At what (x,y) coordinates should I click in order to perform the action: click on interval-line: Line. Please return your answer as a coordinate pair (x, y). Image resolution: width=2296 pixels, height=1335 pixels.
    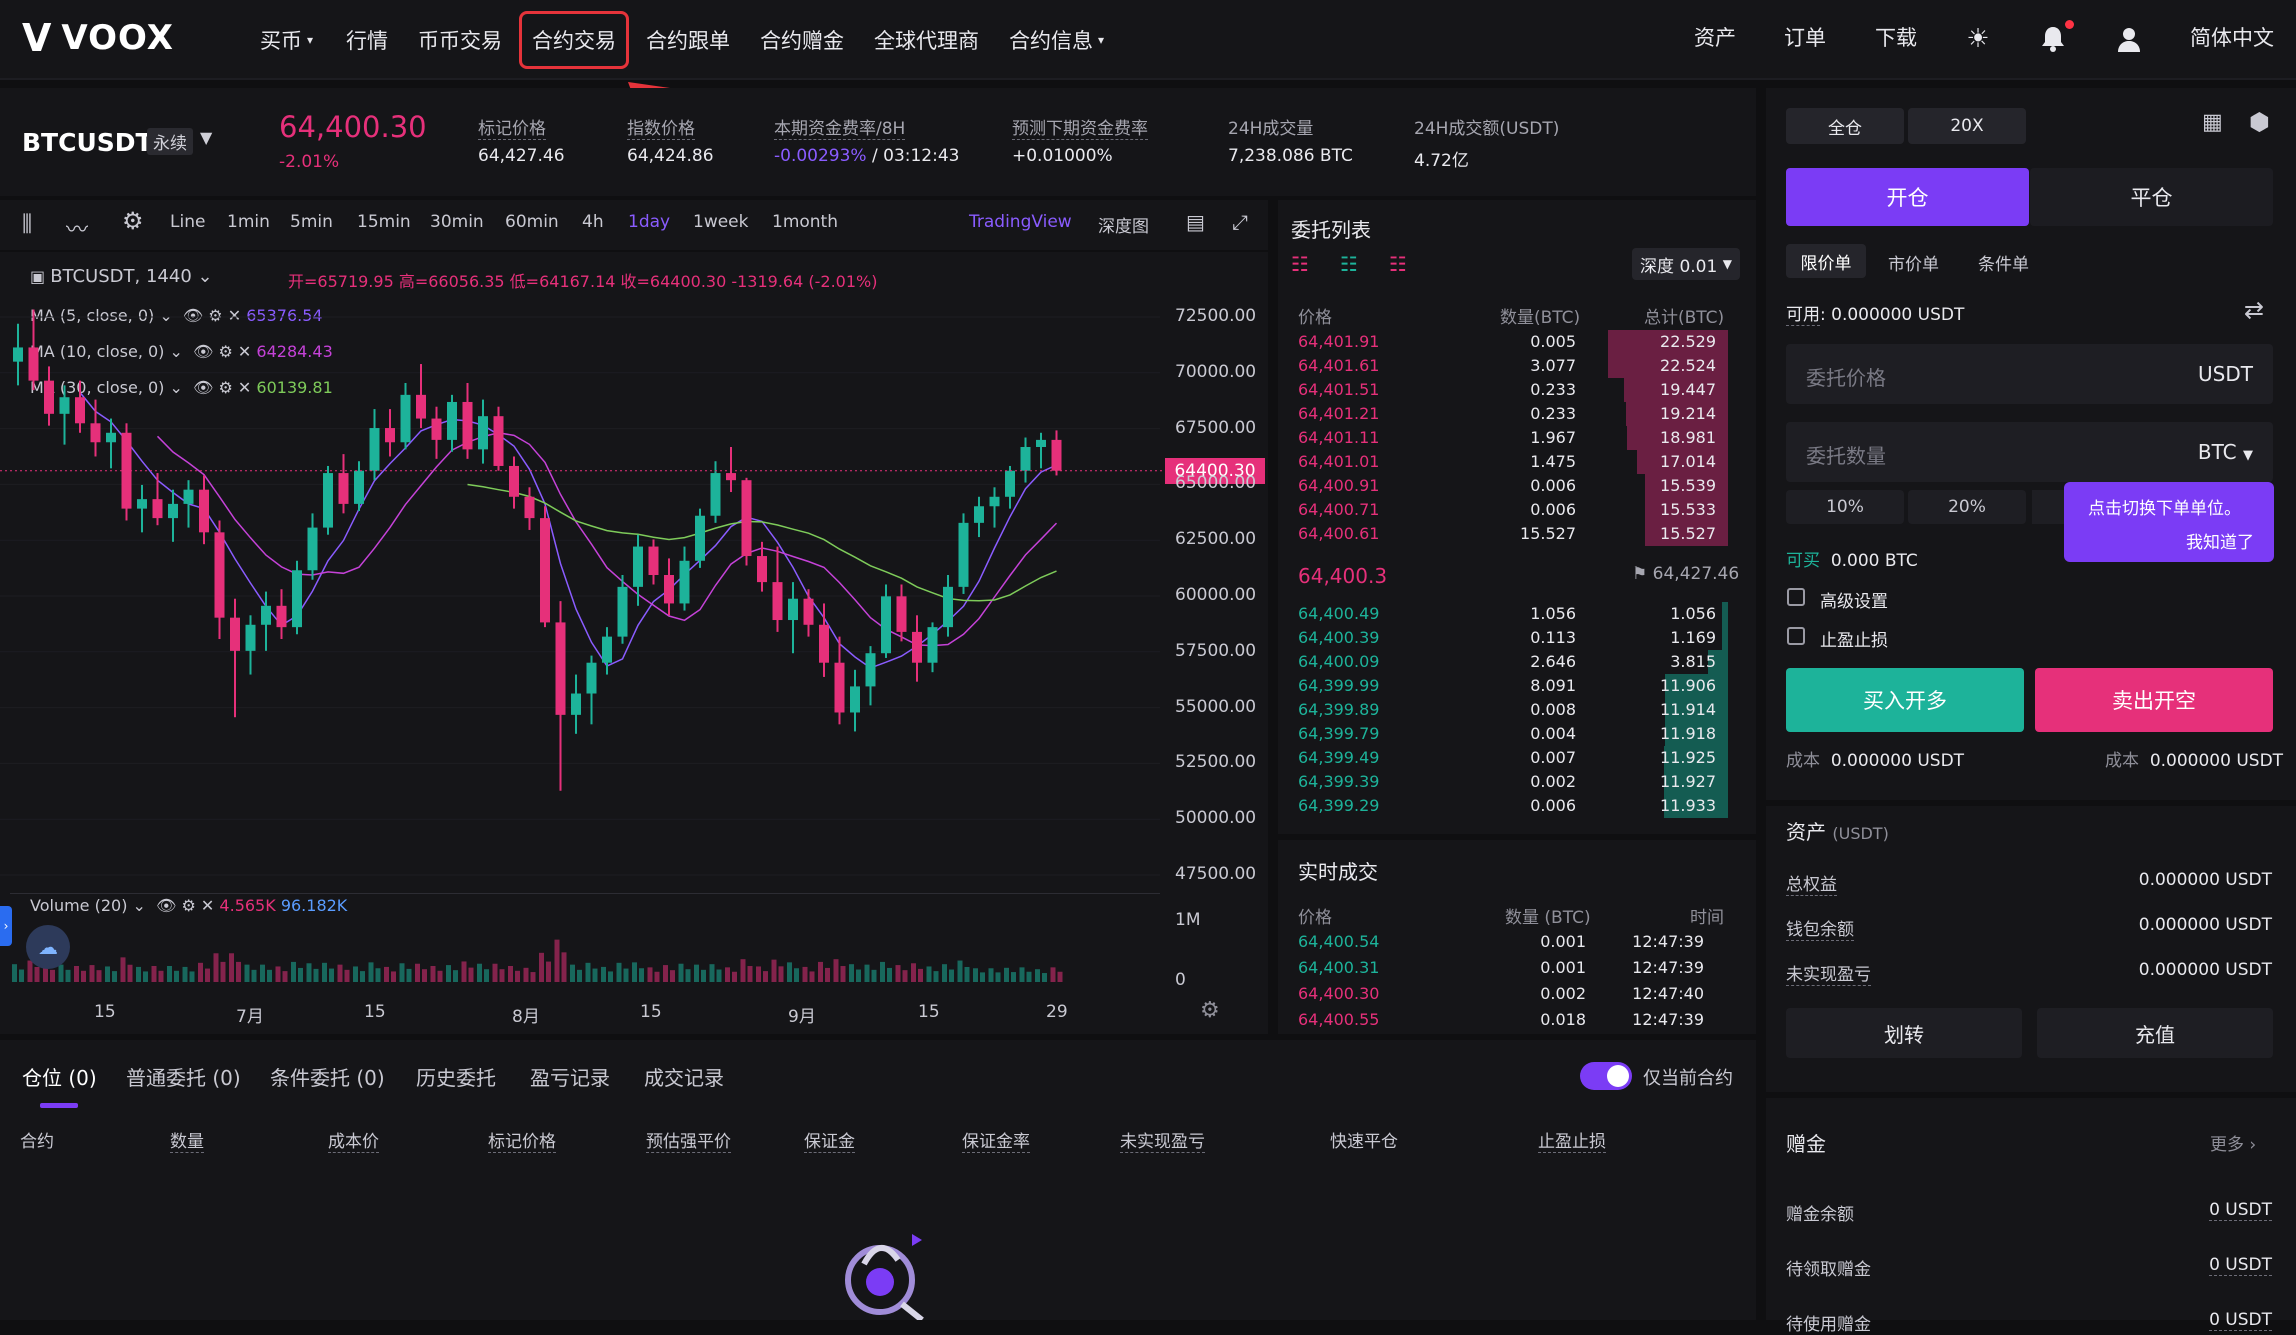
    Looking at the image, I should click on (187, 222).